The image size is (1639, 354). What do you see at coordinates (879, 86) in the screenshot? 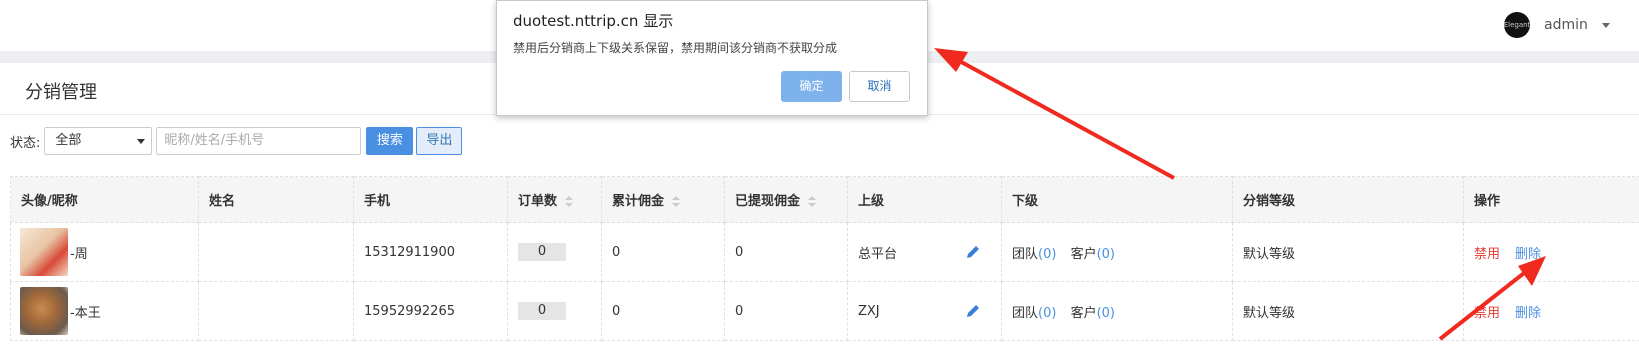
I see `dialog-cancel-button: 取消` at bounding box center [879, 86].